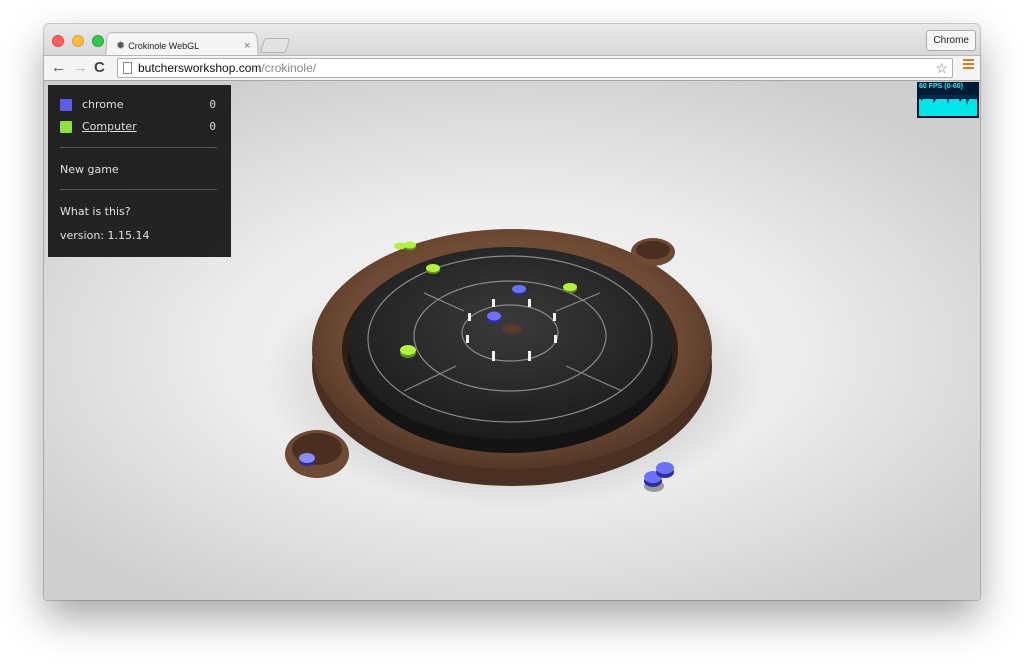  I want to click on window-close-button, so click(58, 41).